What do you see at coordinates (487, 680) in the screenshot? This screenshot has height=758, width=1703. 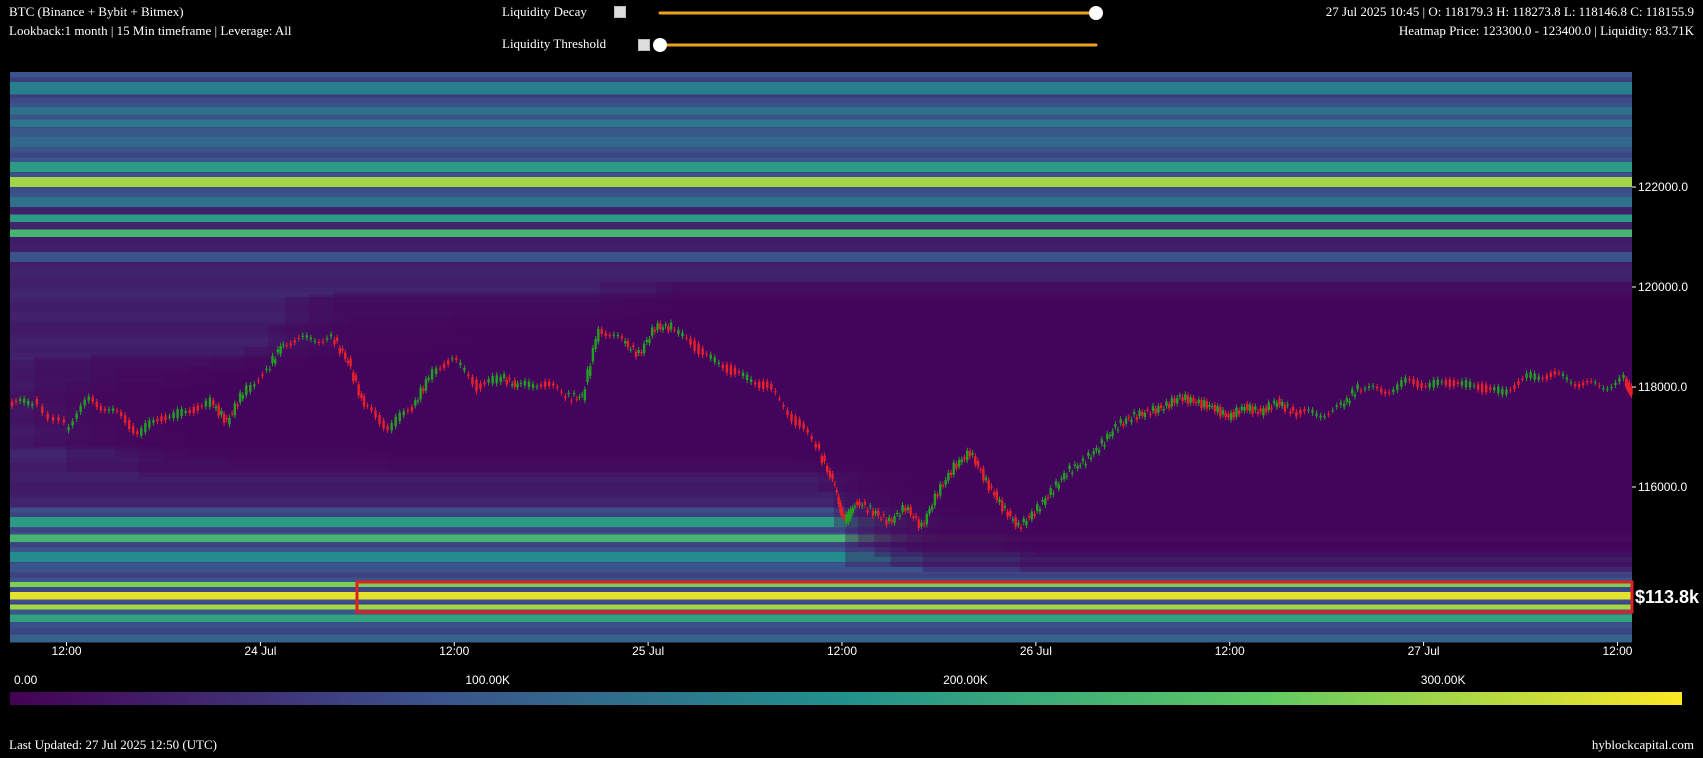 I see `colorbar-tick-label: 100.00K` at bounding box center [487, 680].